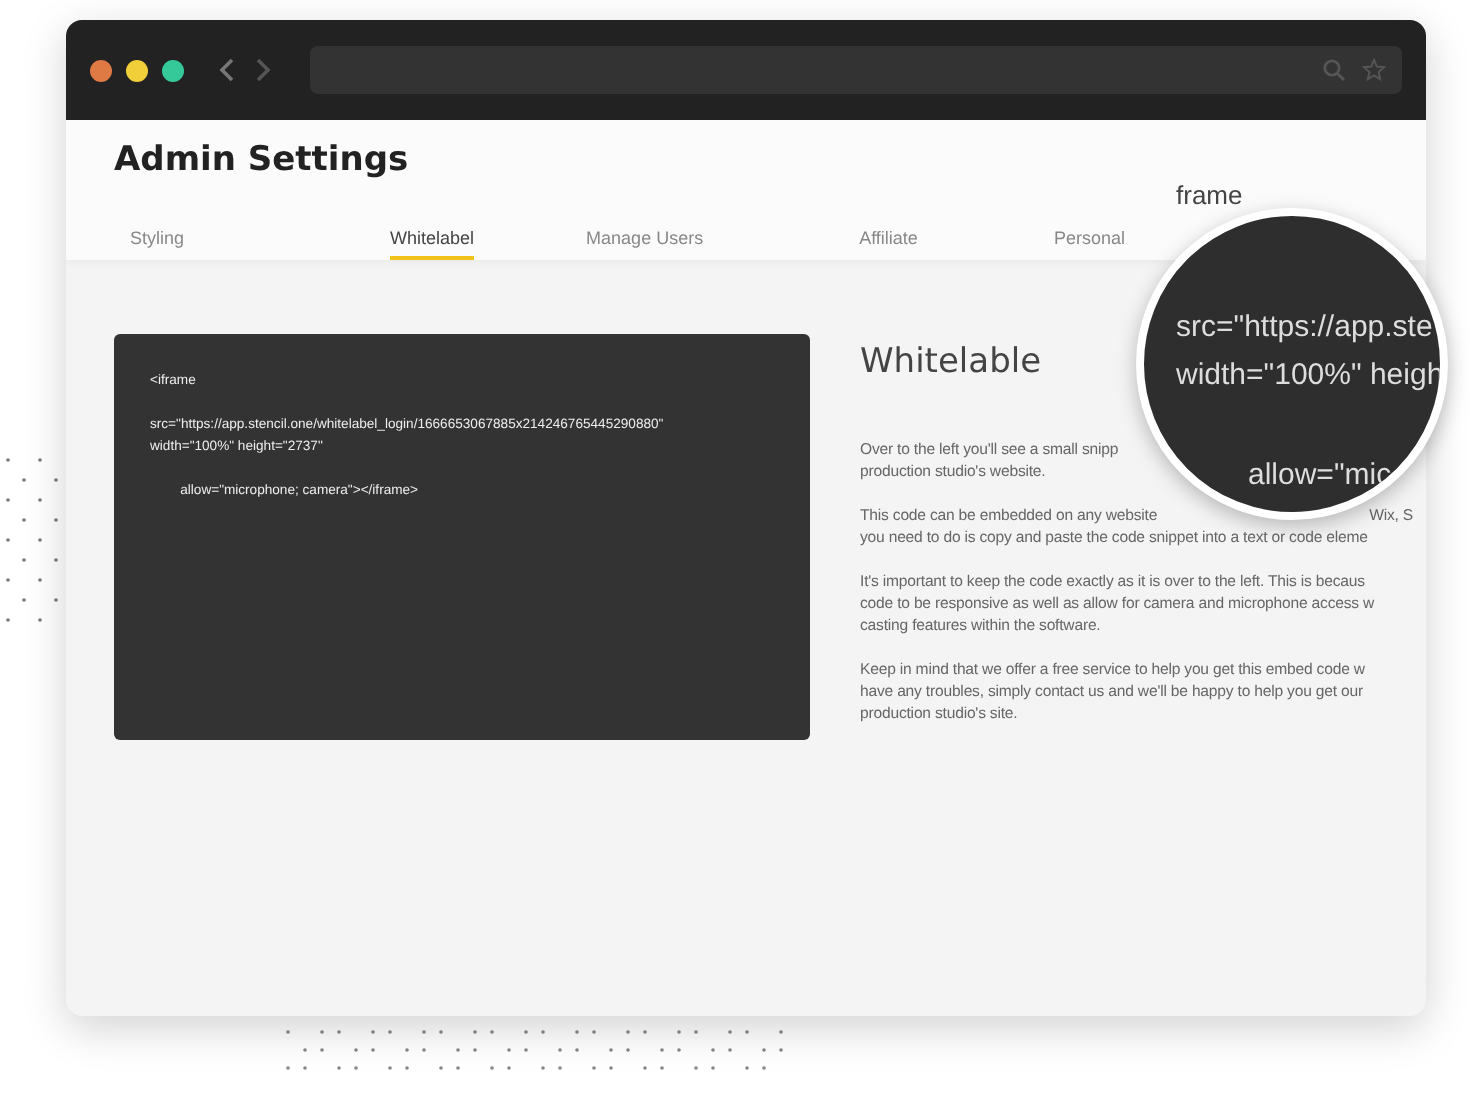 The height and width of the screenshot is (1100, 1470). Describe the element at coordinates (645, 244) in the screenshot. I see `tab: Manage Users` at that location.